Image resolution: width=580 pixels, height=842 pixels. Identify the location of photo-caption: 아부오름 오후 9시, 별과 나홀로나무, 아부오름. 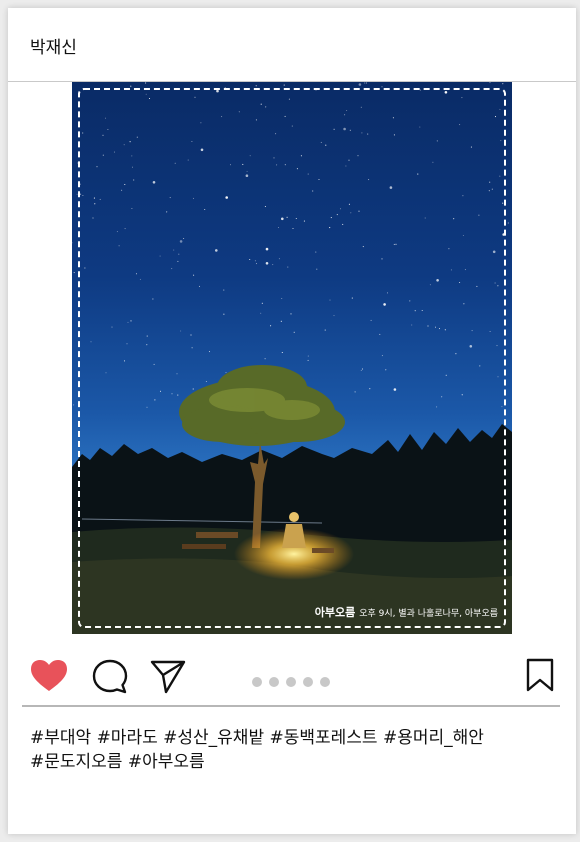
(406, 612).